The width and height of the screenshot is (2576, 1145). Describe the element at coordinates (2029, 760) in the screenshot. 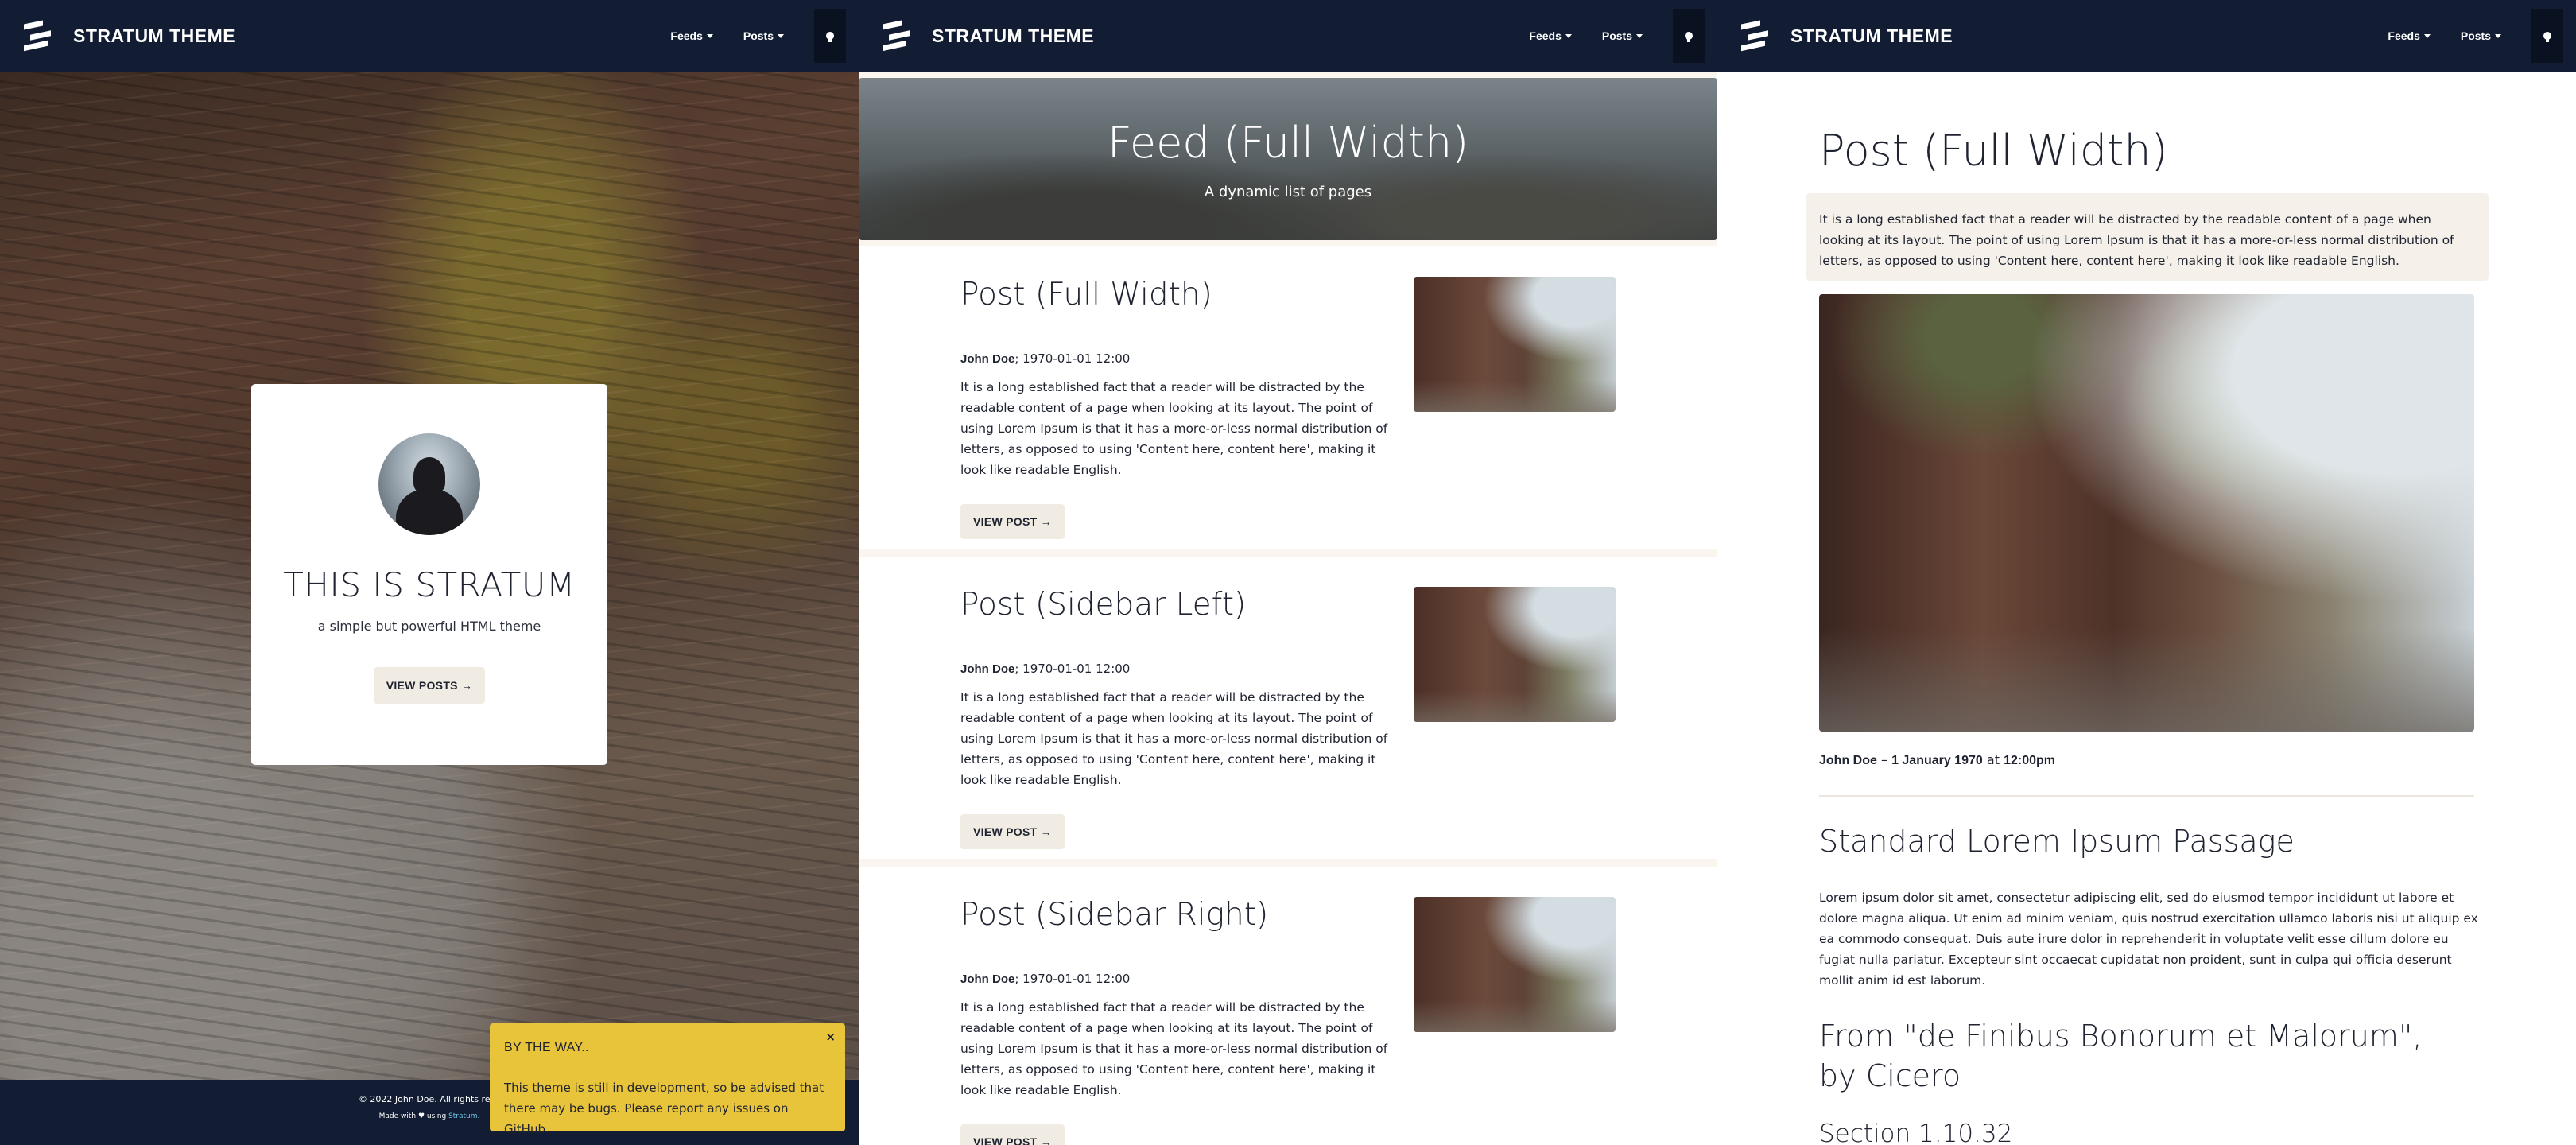

I see `post-time: 12:00pm` at that location.